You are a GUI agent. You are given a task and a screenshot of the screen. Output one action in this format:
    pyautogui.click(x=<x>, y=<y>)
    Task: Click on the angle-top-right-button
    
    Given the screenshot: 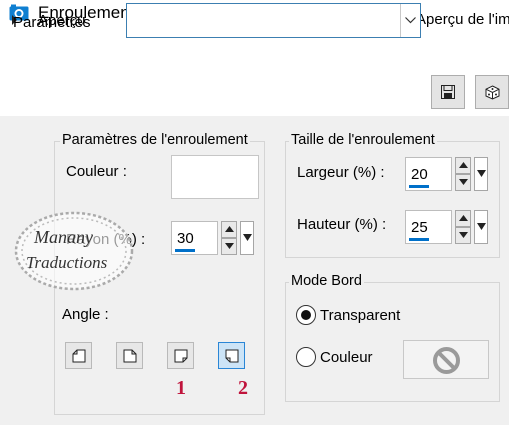 What is the action you would take?
    pyautogui.click(x=129, y=355)
    